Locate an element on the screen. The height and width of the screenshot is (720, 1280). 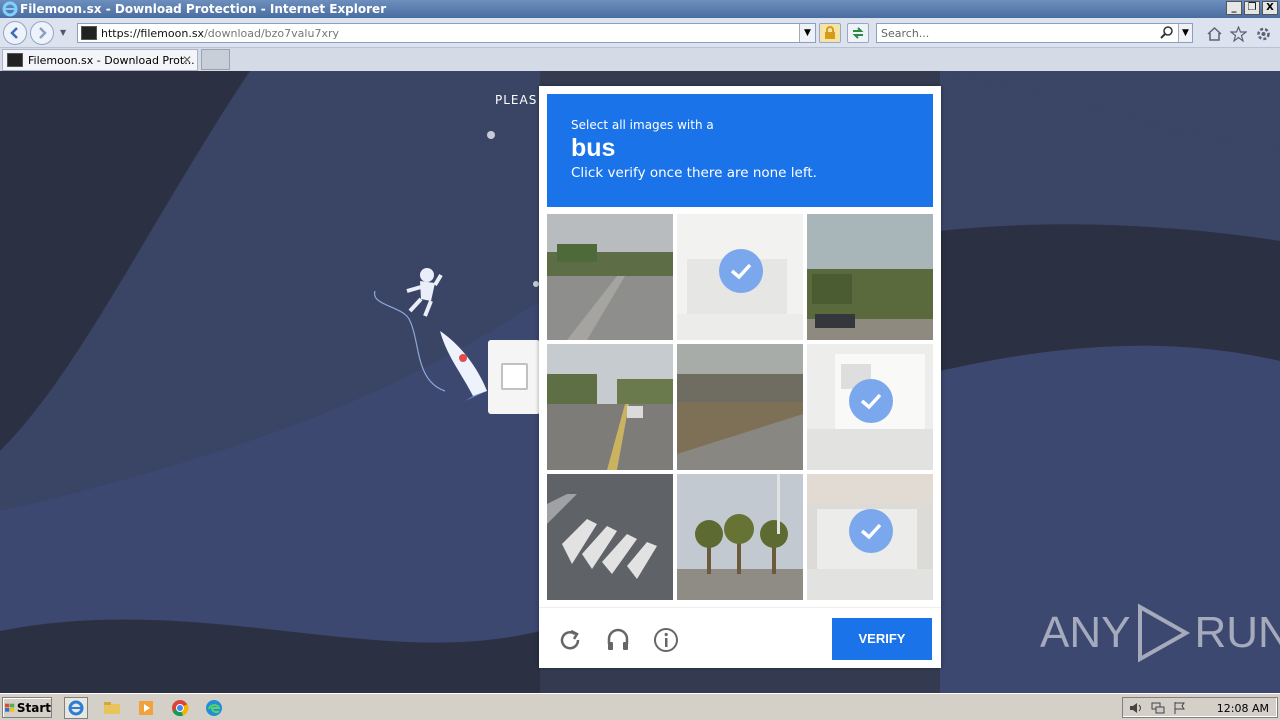
site-favicon is located at coordinates (89, 33).